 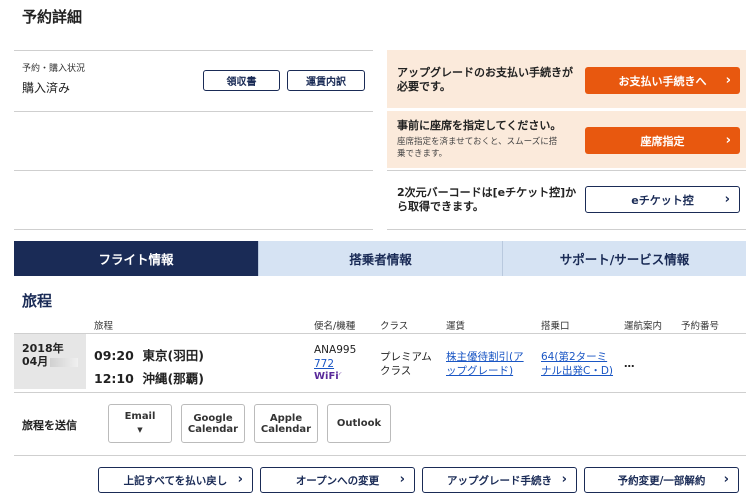 What do you see at coordinates (136, 258) in the screenshot?
I see `tab-flight-info: フライト情報` at bounding box center [136, 258].